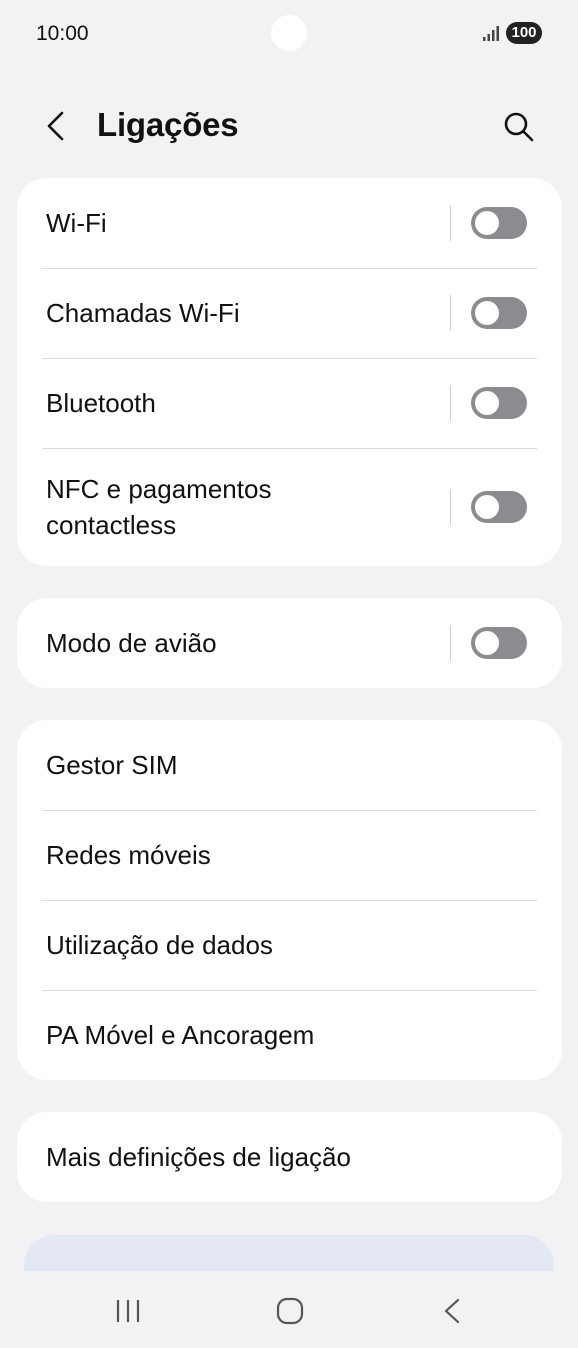  I want to click on status-bar: 10:00 100, so click(289, 35).